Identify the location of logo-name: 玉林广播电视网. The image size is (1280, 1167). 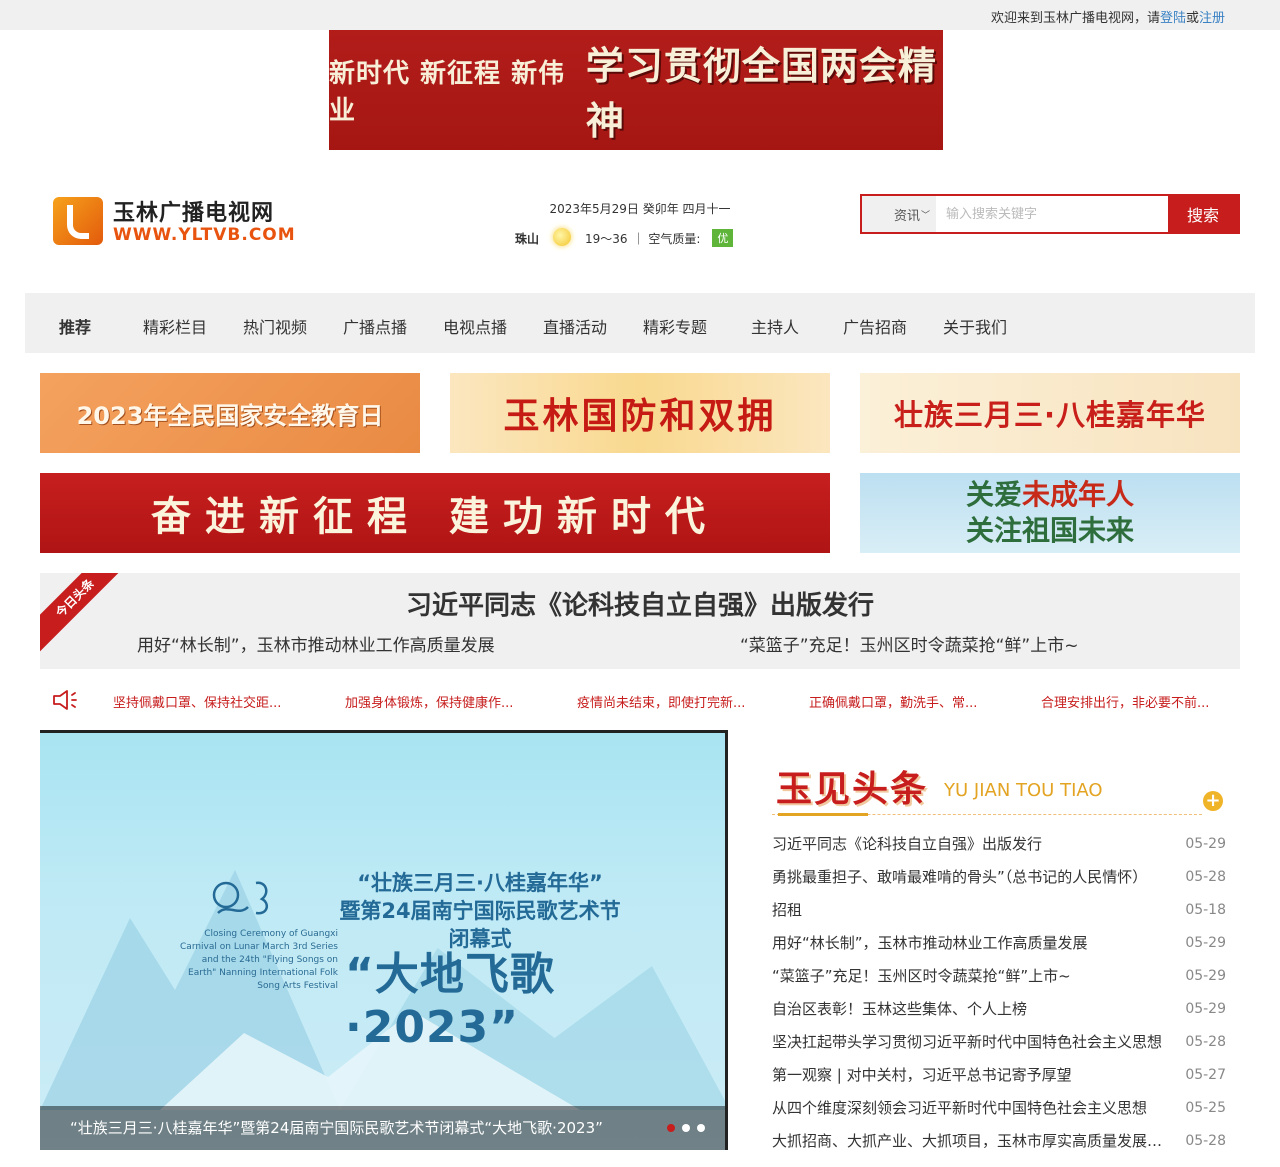
(194, 213).